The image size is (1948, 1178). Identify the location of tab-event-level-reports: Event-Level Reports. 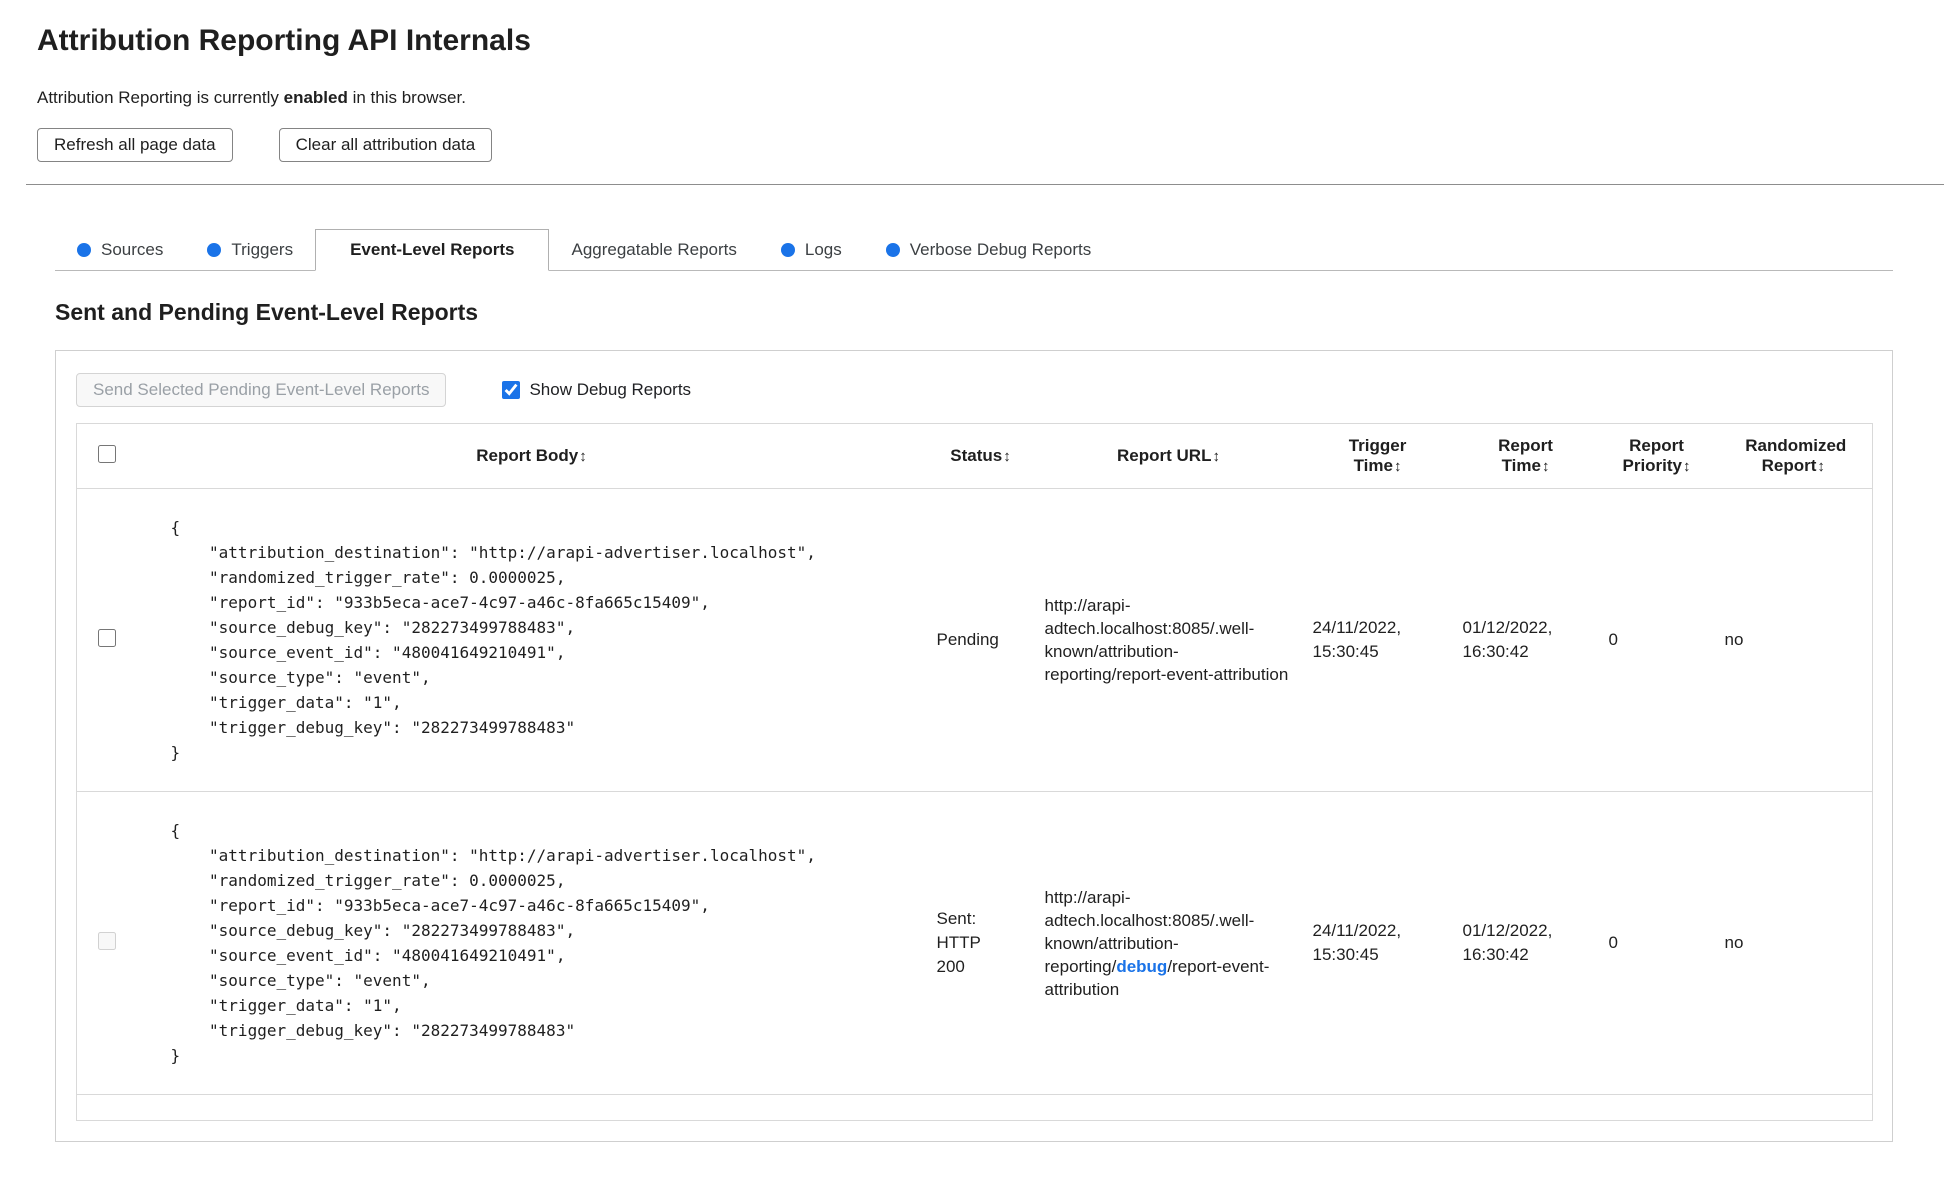
(432, 250).